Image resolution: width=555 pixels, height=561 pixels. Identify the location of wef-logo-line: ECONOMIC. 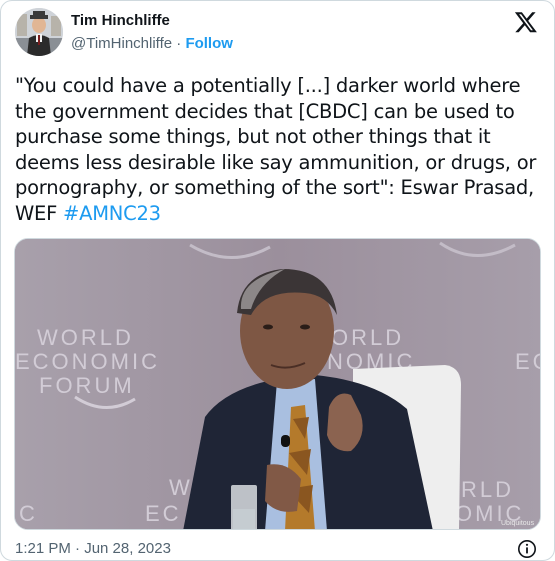
(87, 361).